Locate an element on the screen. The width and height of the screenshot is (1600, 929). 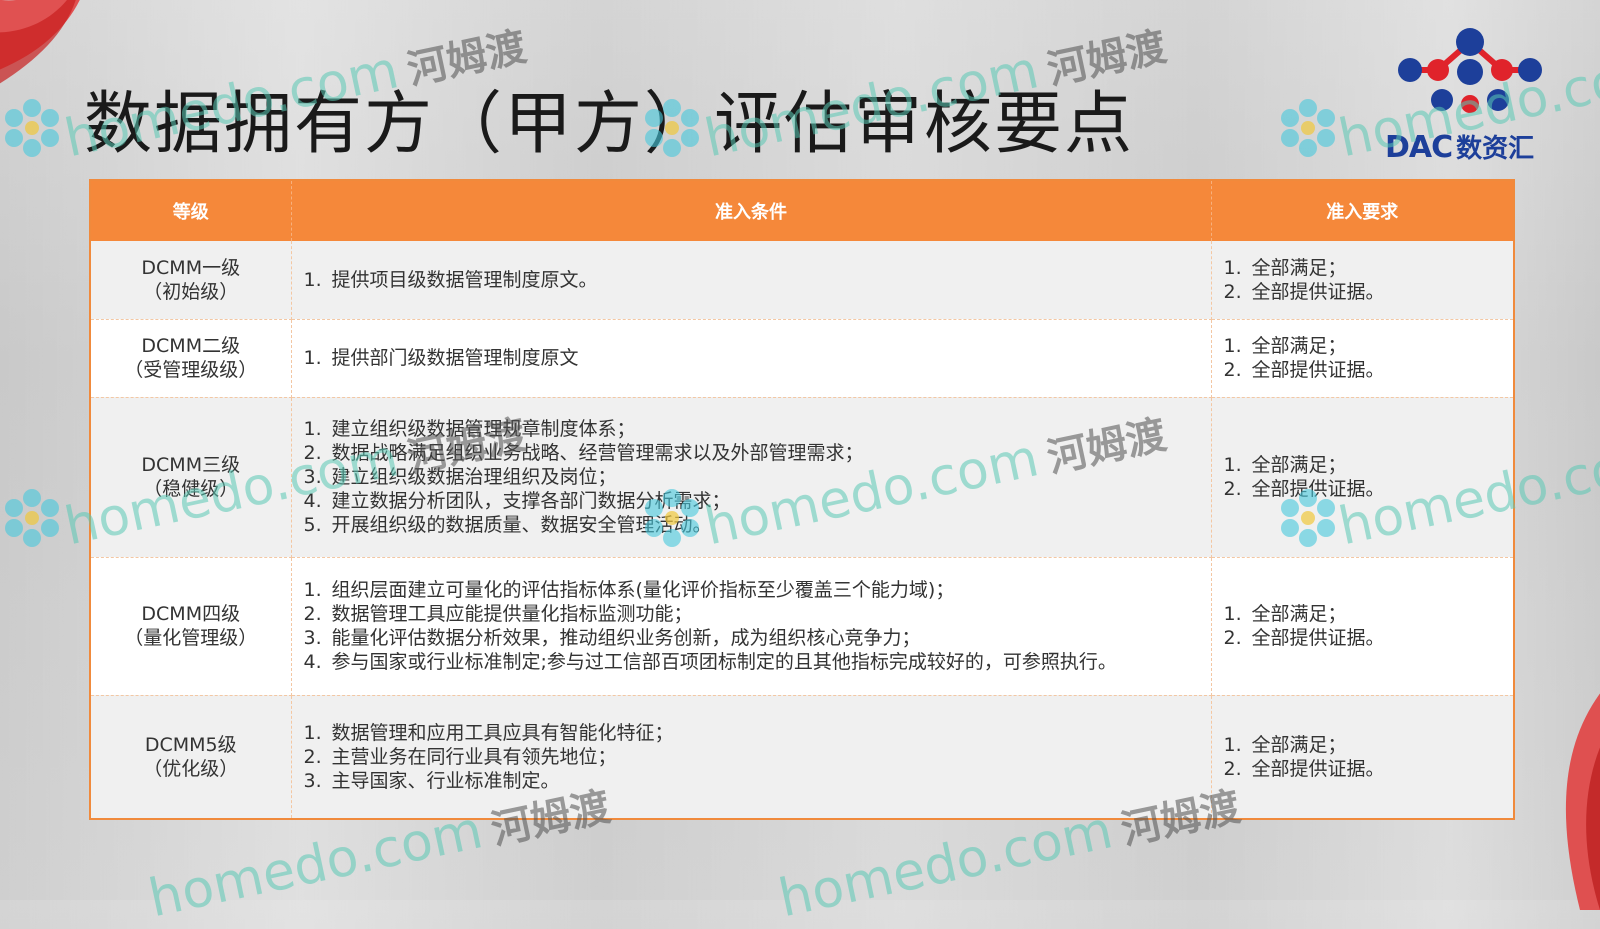
list-item: 1. 建立组织级数据管理规章制度体系； is located at coordinates (469, 429).